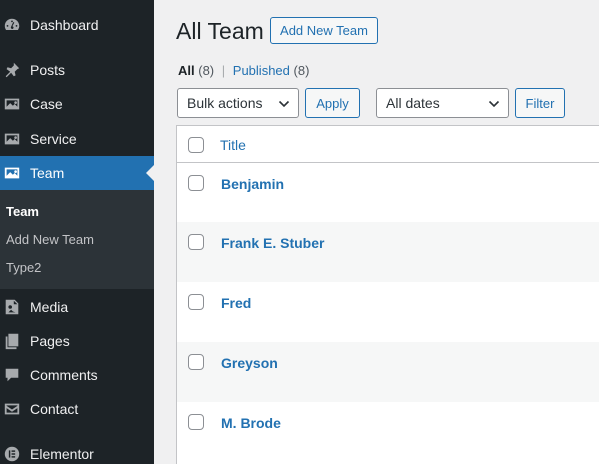 This screenshot has width=599, height=464. What do you see at coordinates (54, 409) in the screenshot?
I see `sidebar-item-label: Contact` at bounding box center [54, 409].